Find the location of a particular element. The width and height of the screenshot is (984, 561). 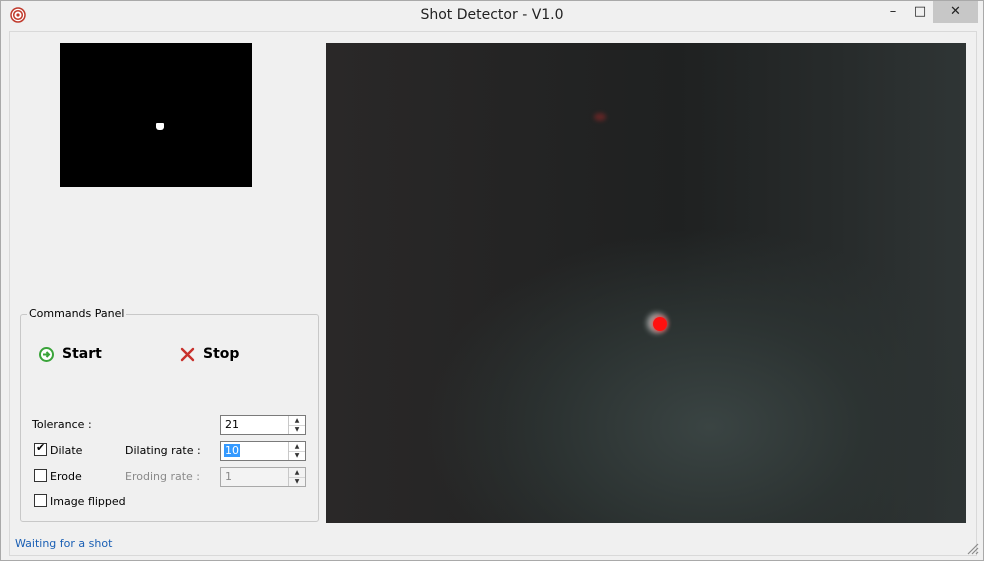

dilating-rate-spinner: ▲ ▼ is located at coordinates (296, 451).